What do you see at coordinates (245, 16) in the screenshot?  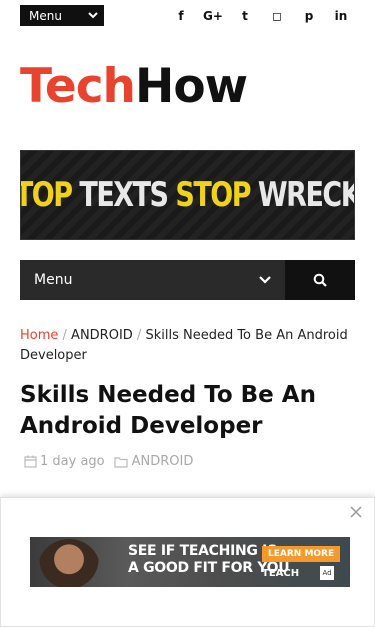 I see `twitter-icon: t` at bounding box center [245, 16].